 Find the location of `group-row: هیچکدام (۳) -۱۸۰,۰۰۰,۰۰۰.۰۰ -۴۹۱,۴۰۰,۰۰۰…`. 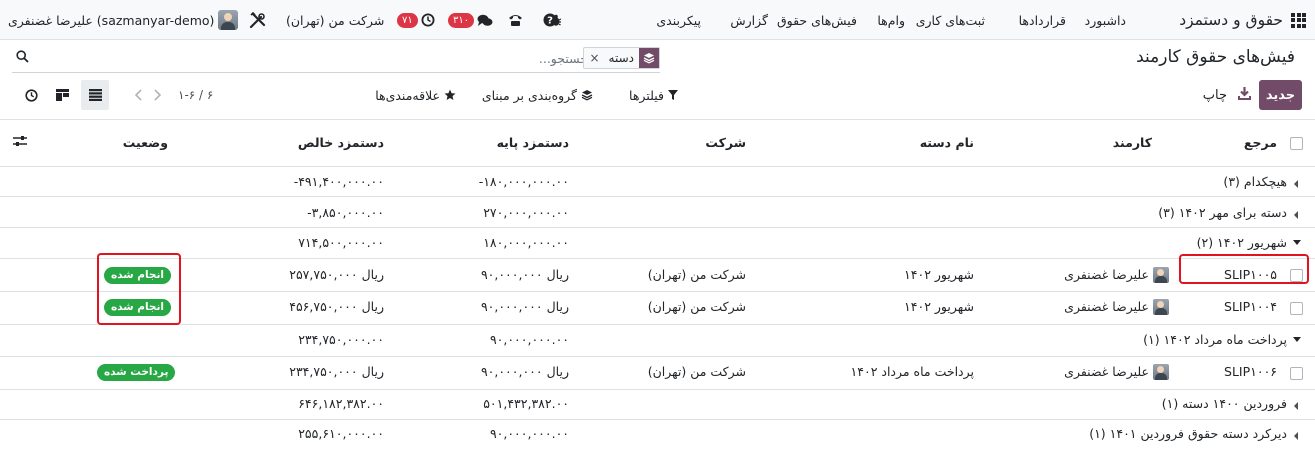

group-row: هیچکدام (۳) -۱۸۰,۰۰۰,۰۰۰.۰۰ -۴۹۱,۴۰۰,۰۰۰… is located at coordinates (657, 182).